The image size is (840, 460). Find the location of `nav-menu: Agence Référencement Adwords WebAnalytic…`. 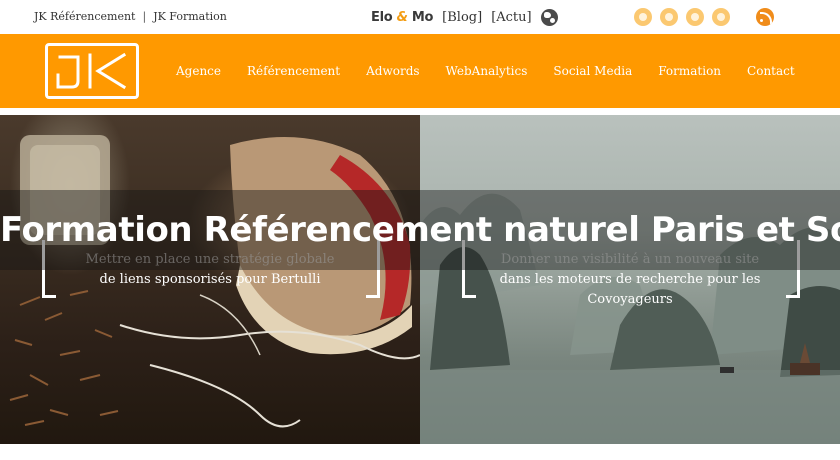

nav-menu: Agence Référencement Adwords WebAnalytic… is located at coordinates (498, 71).